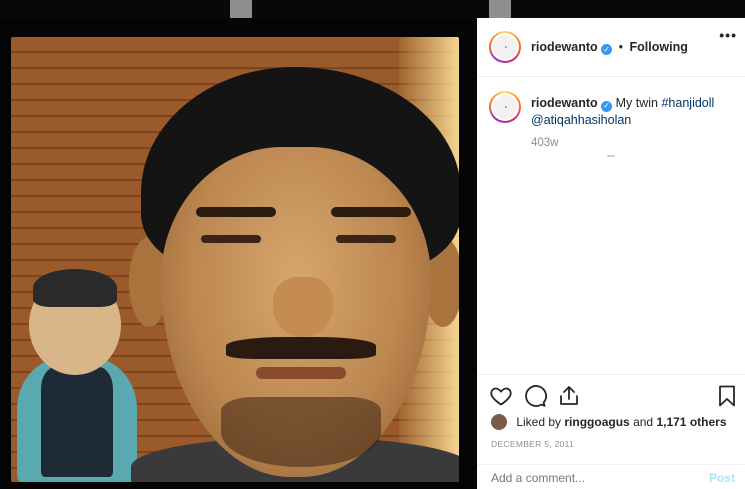 The width and height of the screenshot is (745, 489). I want to click on likes-summary: Liked by ringgoagus and 1,171 others, so click(609, 423).